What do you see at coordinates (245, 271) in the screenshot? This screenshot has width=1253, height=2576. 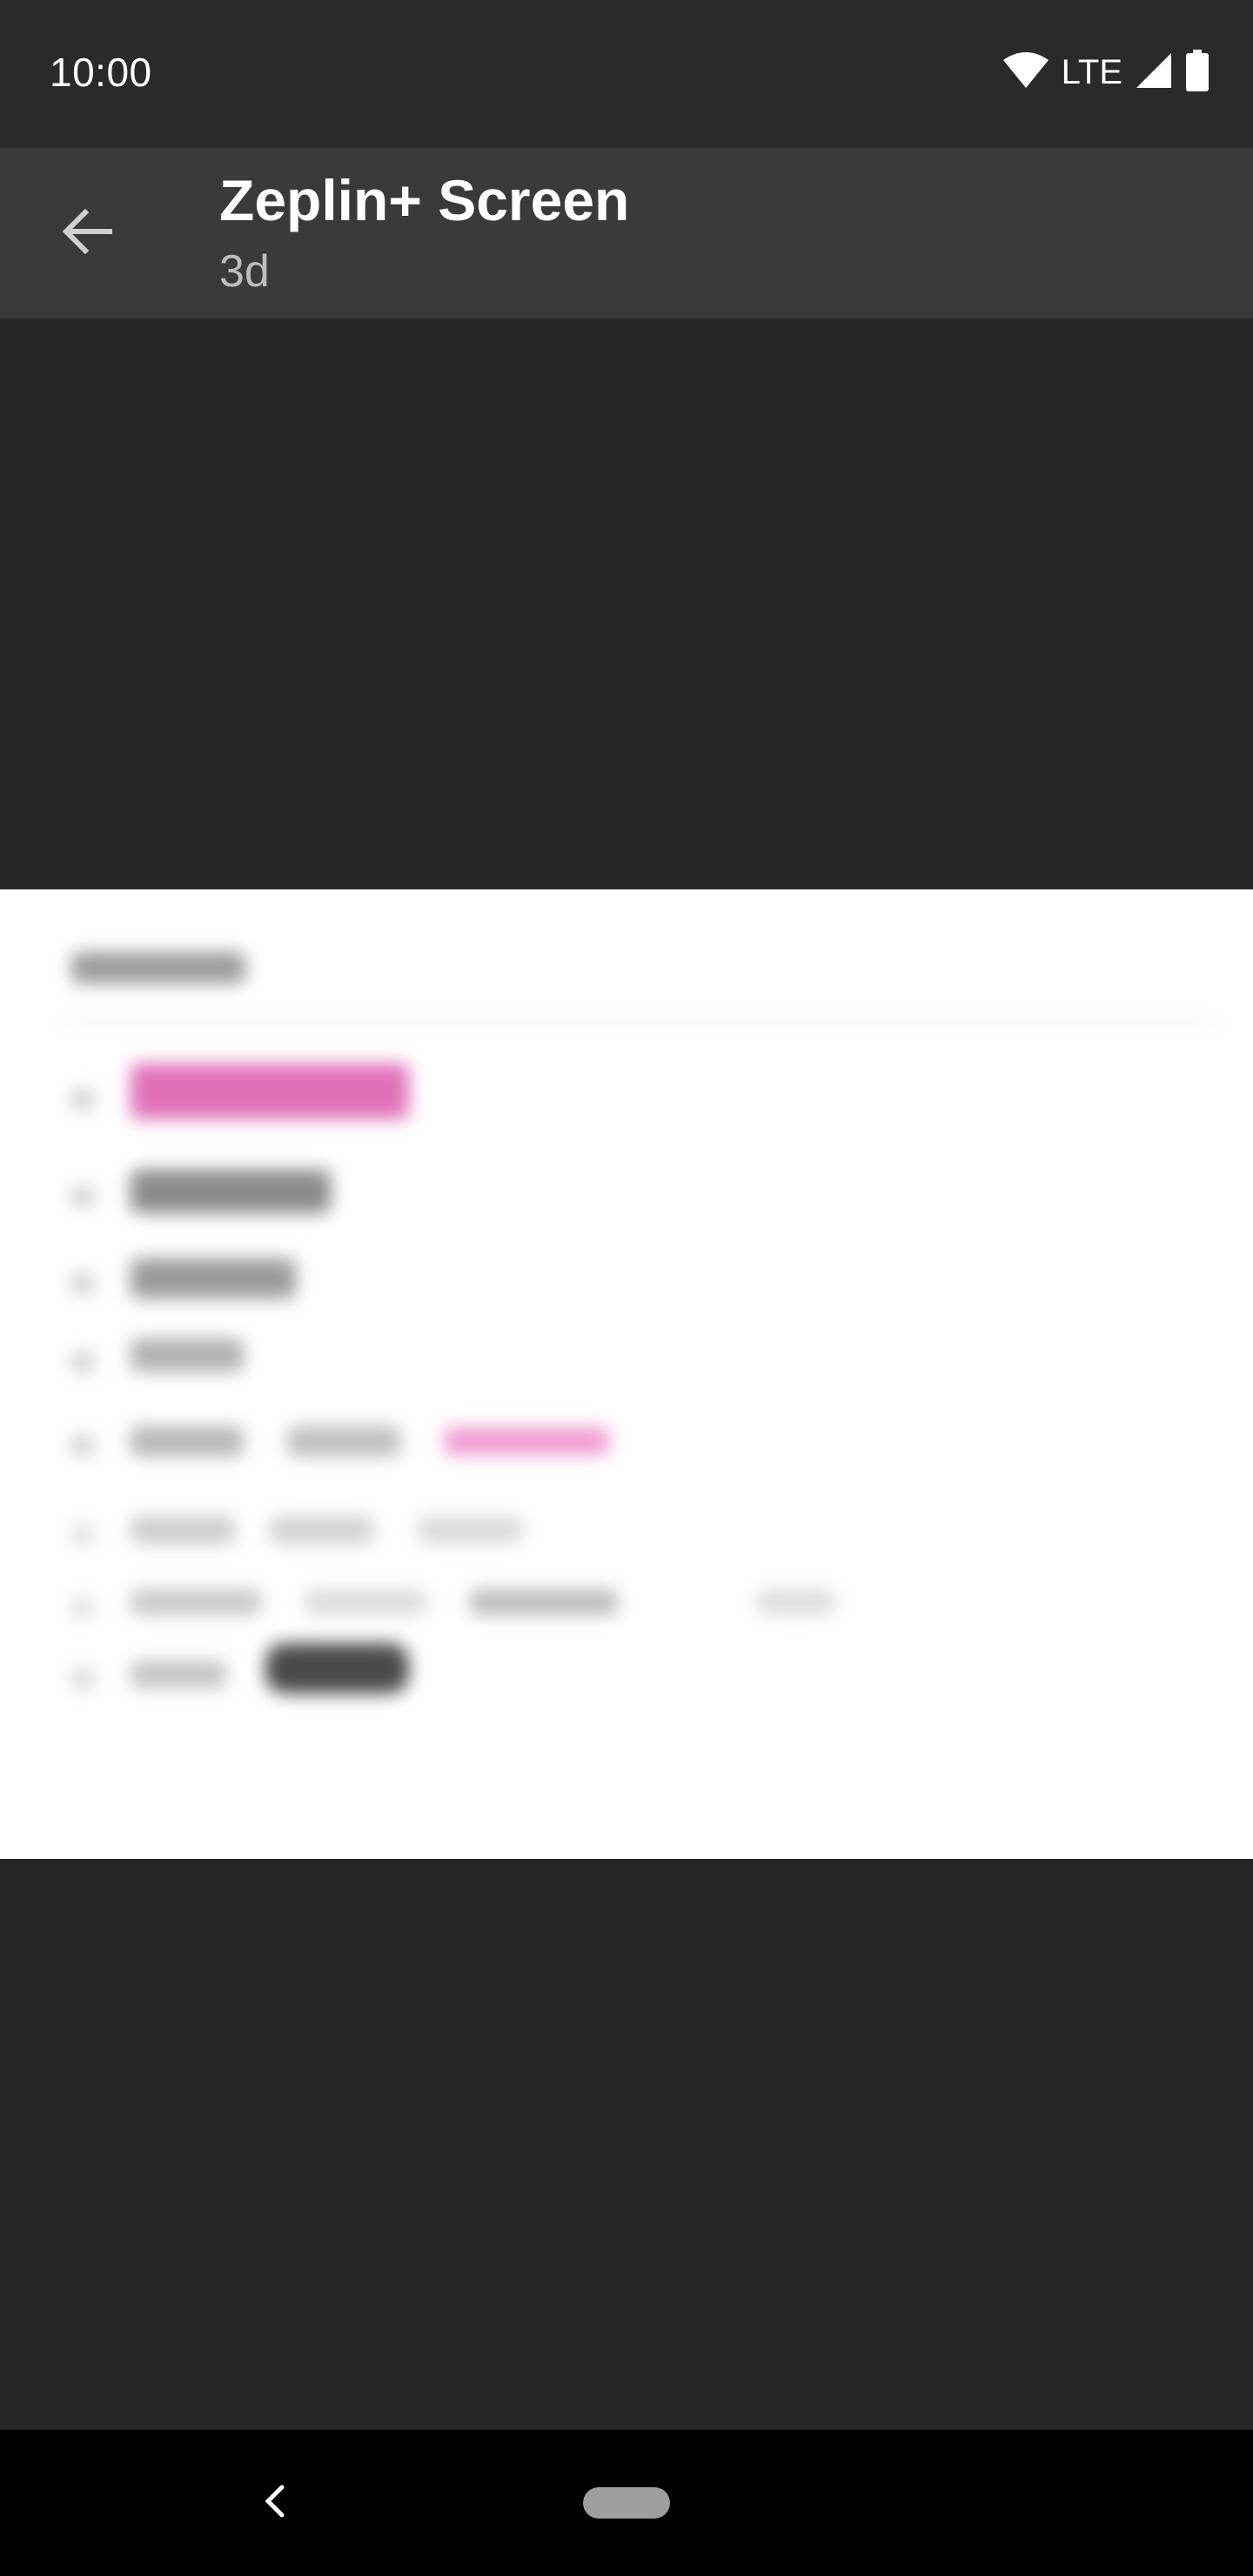 I see `screen-subtitle: 3d` at bounding box center [245, 271].